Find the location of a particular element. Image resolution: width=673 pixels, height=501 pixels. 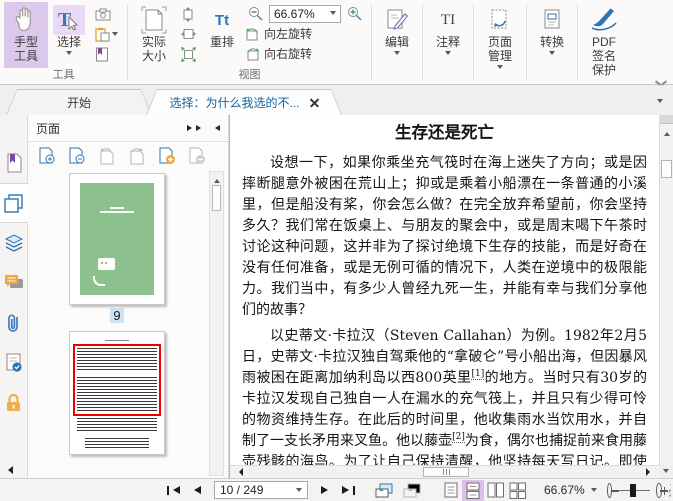

vertical-scrollbar-thumb is located at coordinates (666, 169).